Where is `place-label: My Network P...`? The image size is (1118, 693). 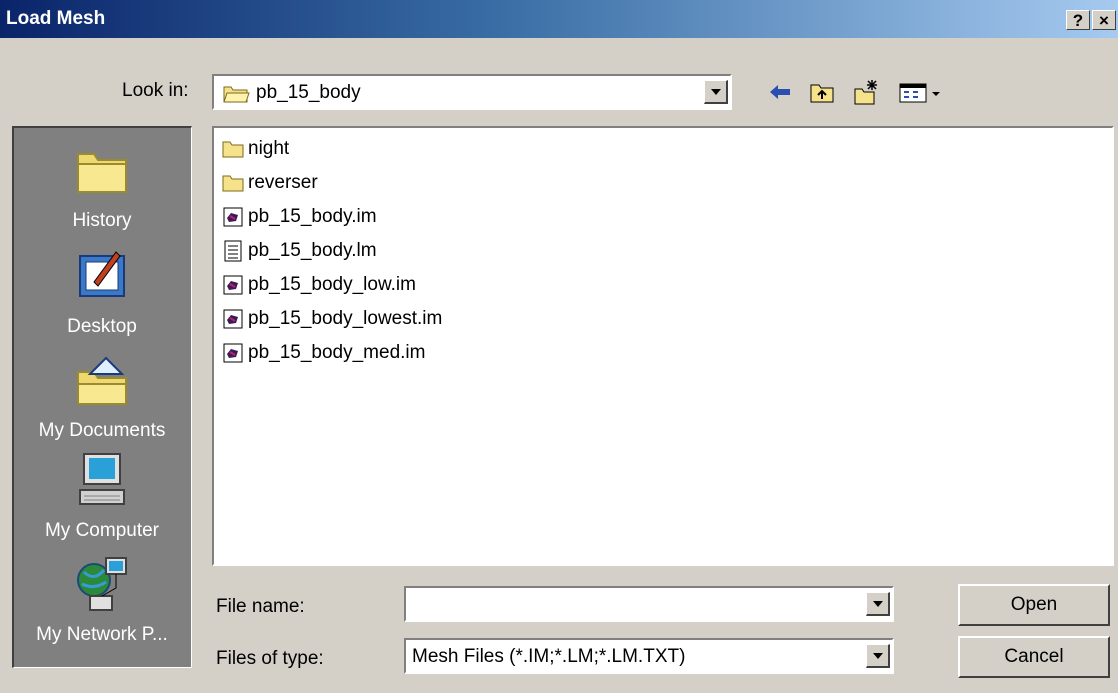 place-label: My Network P... is located at coordinates (102, 634).